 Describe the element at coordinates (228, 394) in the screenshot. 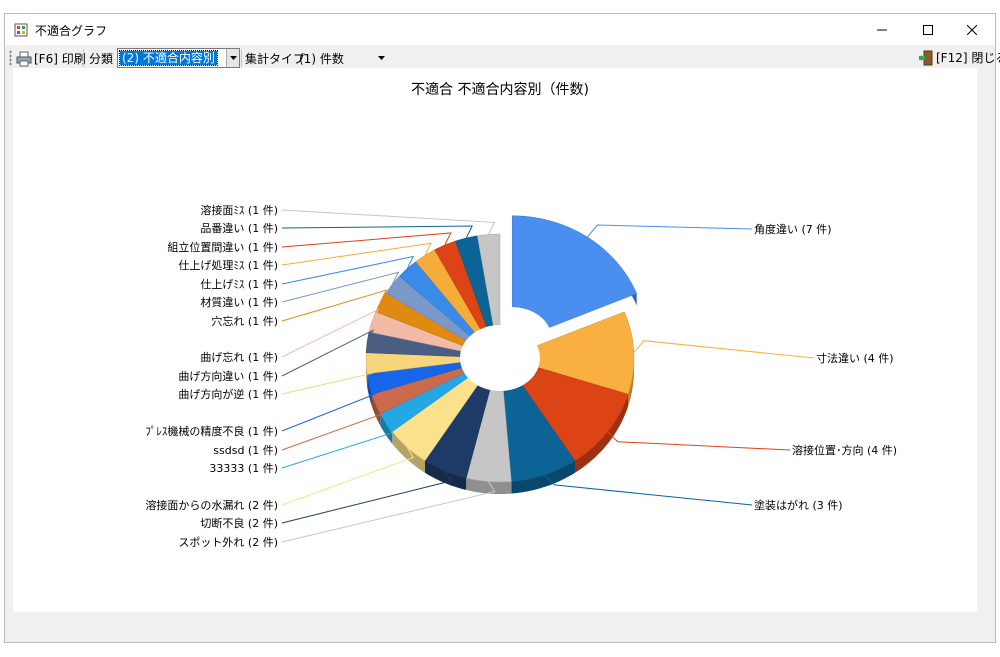

I see `slice-label: 曲げ方向が逆 (1 件)` at that location.